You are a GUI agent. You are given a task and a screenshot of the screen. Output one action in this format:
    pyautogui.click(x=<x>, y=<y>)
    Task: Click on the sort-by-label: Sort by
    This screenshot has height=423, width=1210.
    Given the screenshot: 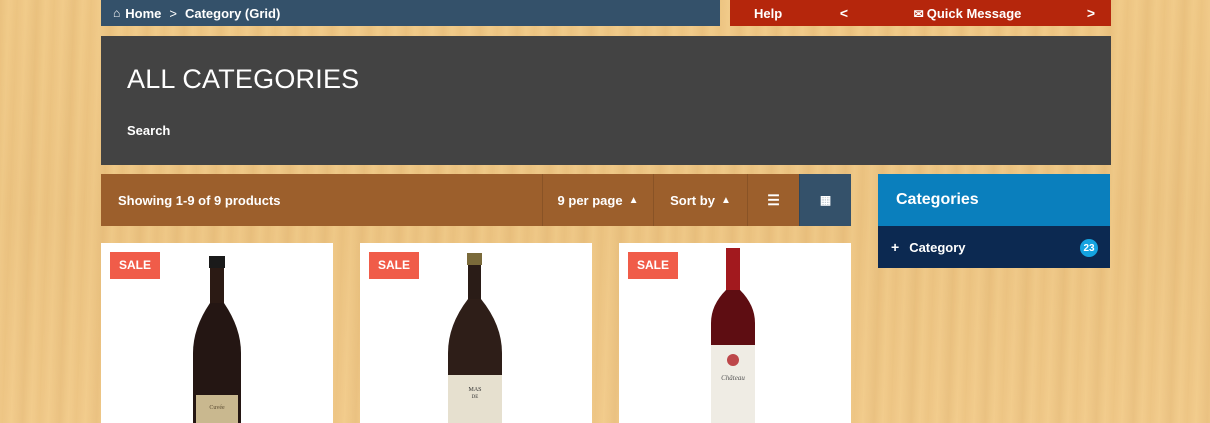 What is the action you would take?
    pyautogui.click(x=692, y=200)
    